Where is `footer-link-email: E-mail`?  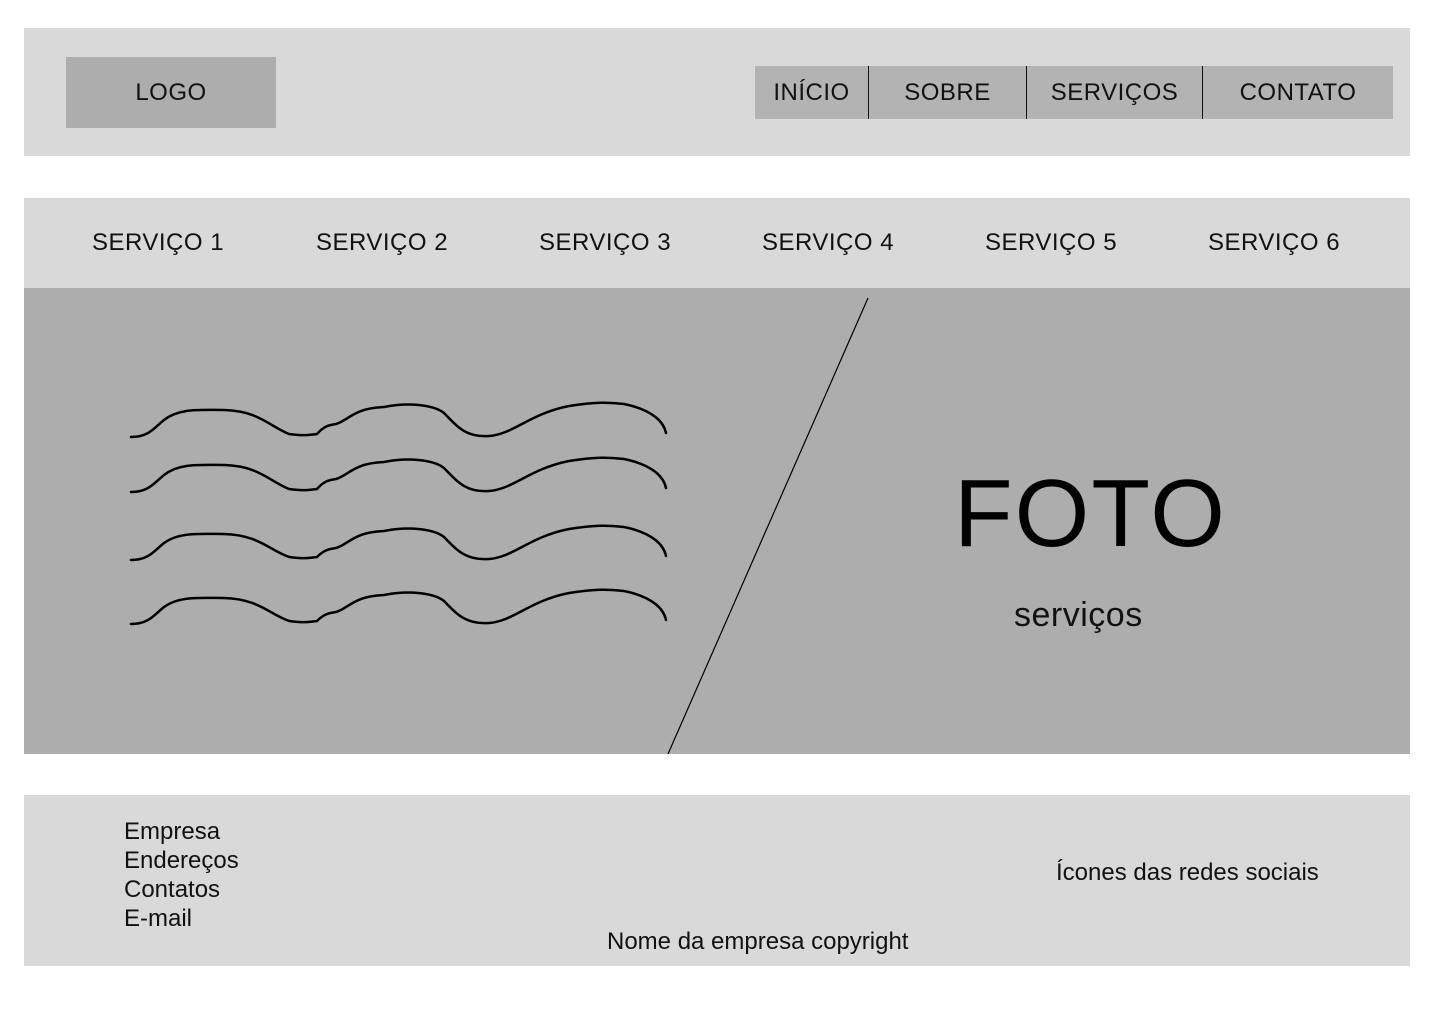 footer-link-email: E-mail is located at coordinates (181, 918).